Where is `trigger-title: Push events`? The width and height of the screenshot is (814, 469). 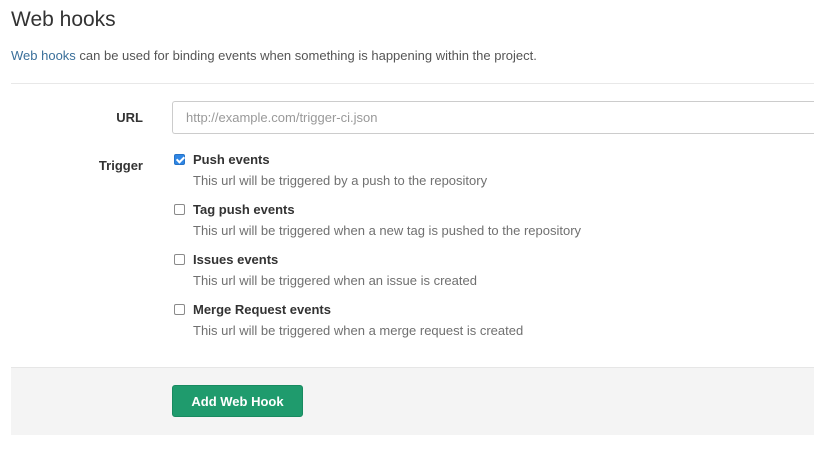 trigger-title: Push events is located at coordinates (231, 159).